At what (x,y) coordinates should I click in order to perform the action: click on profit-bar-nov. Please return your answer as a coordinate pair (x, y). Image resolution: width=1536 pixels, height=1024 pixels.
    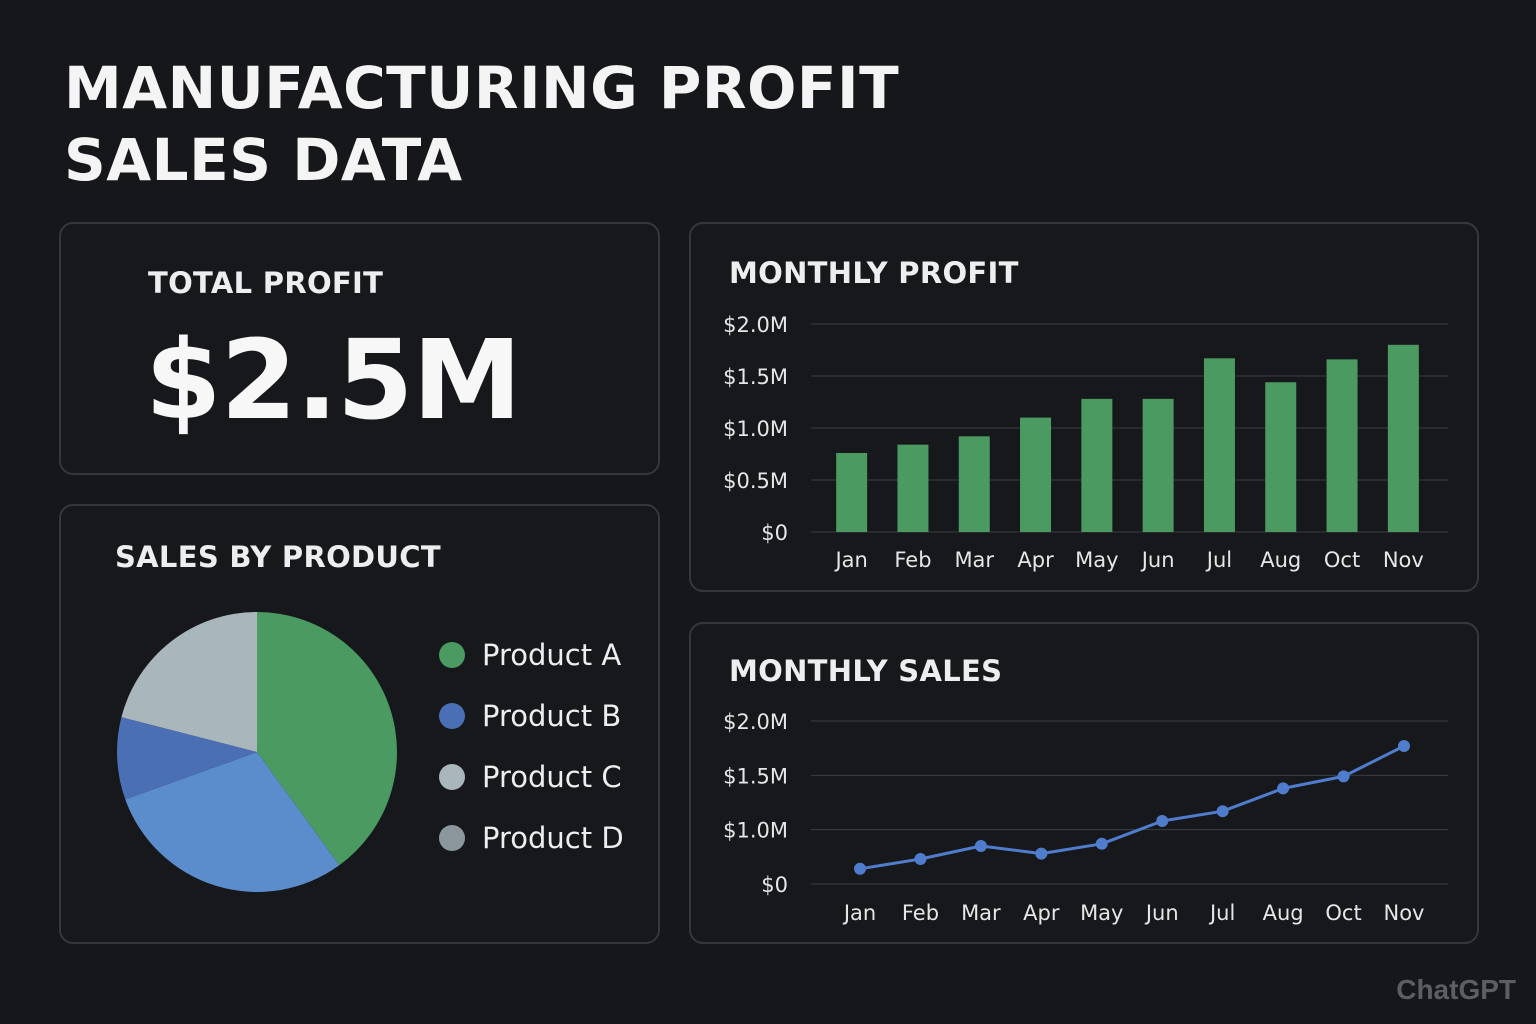
    Looking at the image, I should click on (1403, 438).